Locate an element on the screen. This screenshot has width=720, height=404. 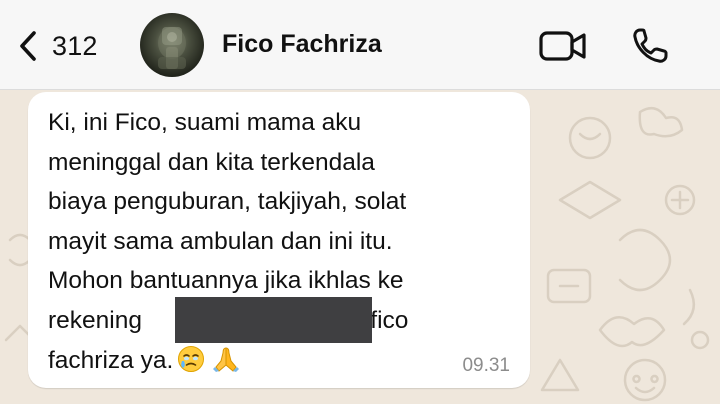
folded-hands-icon is located at coordinates (226, 359).